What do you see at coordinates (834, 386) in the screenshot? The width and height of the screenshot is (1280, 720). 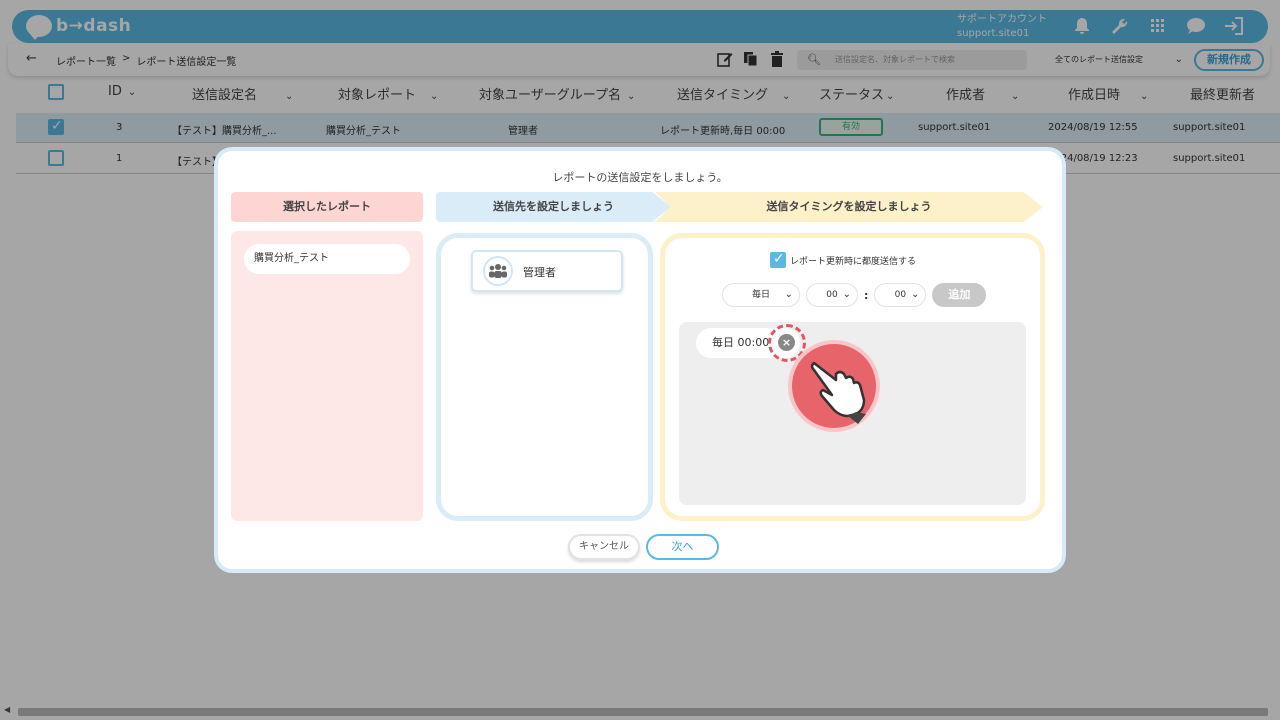 I see `hand-pointer-icon` at bounding box center [834, 386].